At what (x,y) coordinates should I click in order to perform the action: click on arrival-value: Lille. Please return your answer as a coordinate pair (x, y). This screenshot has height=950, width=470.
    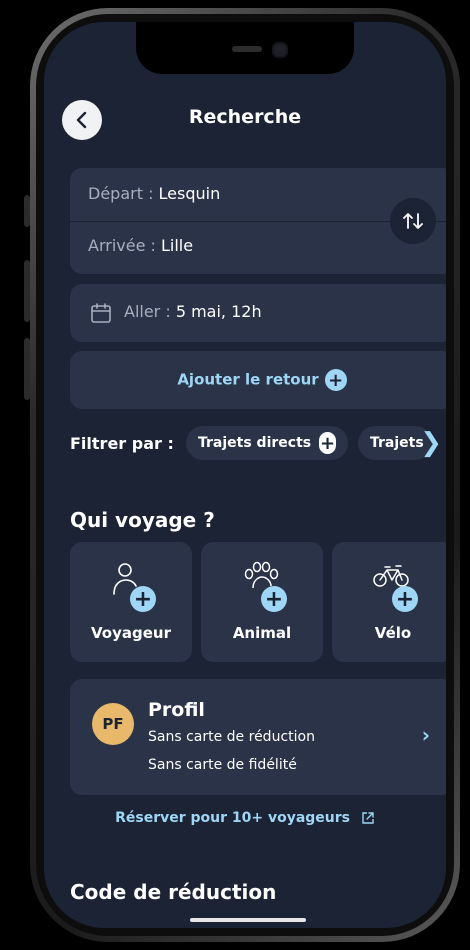
    Looking at the image, I should click on (177, 245).